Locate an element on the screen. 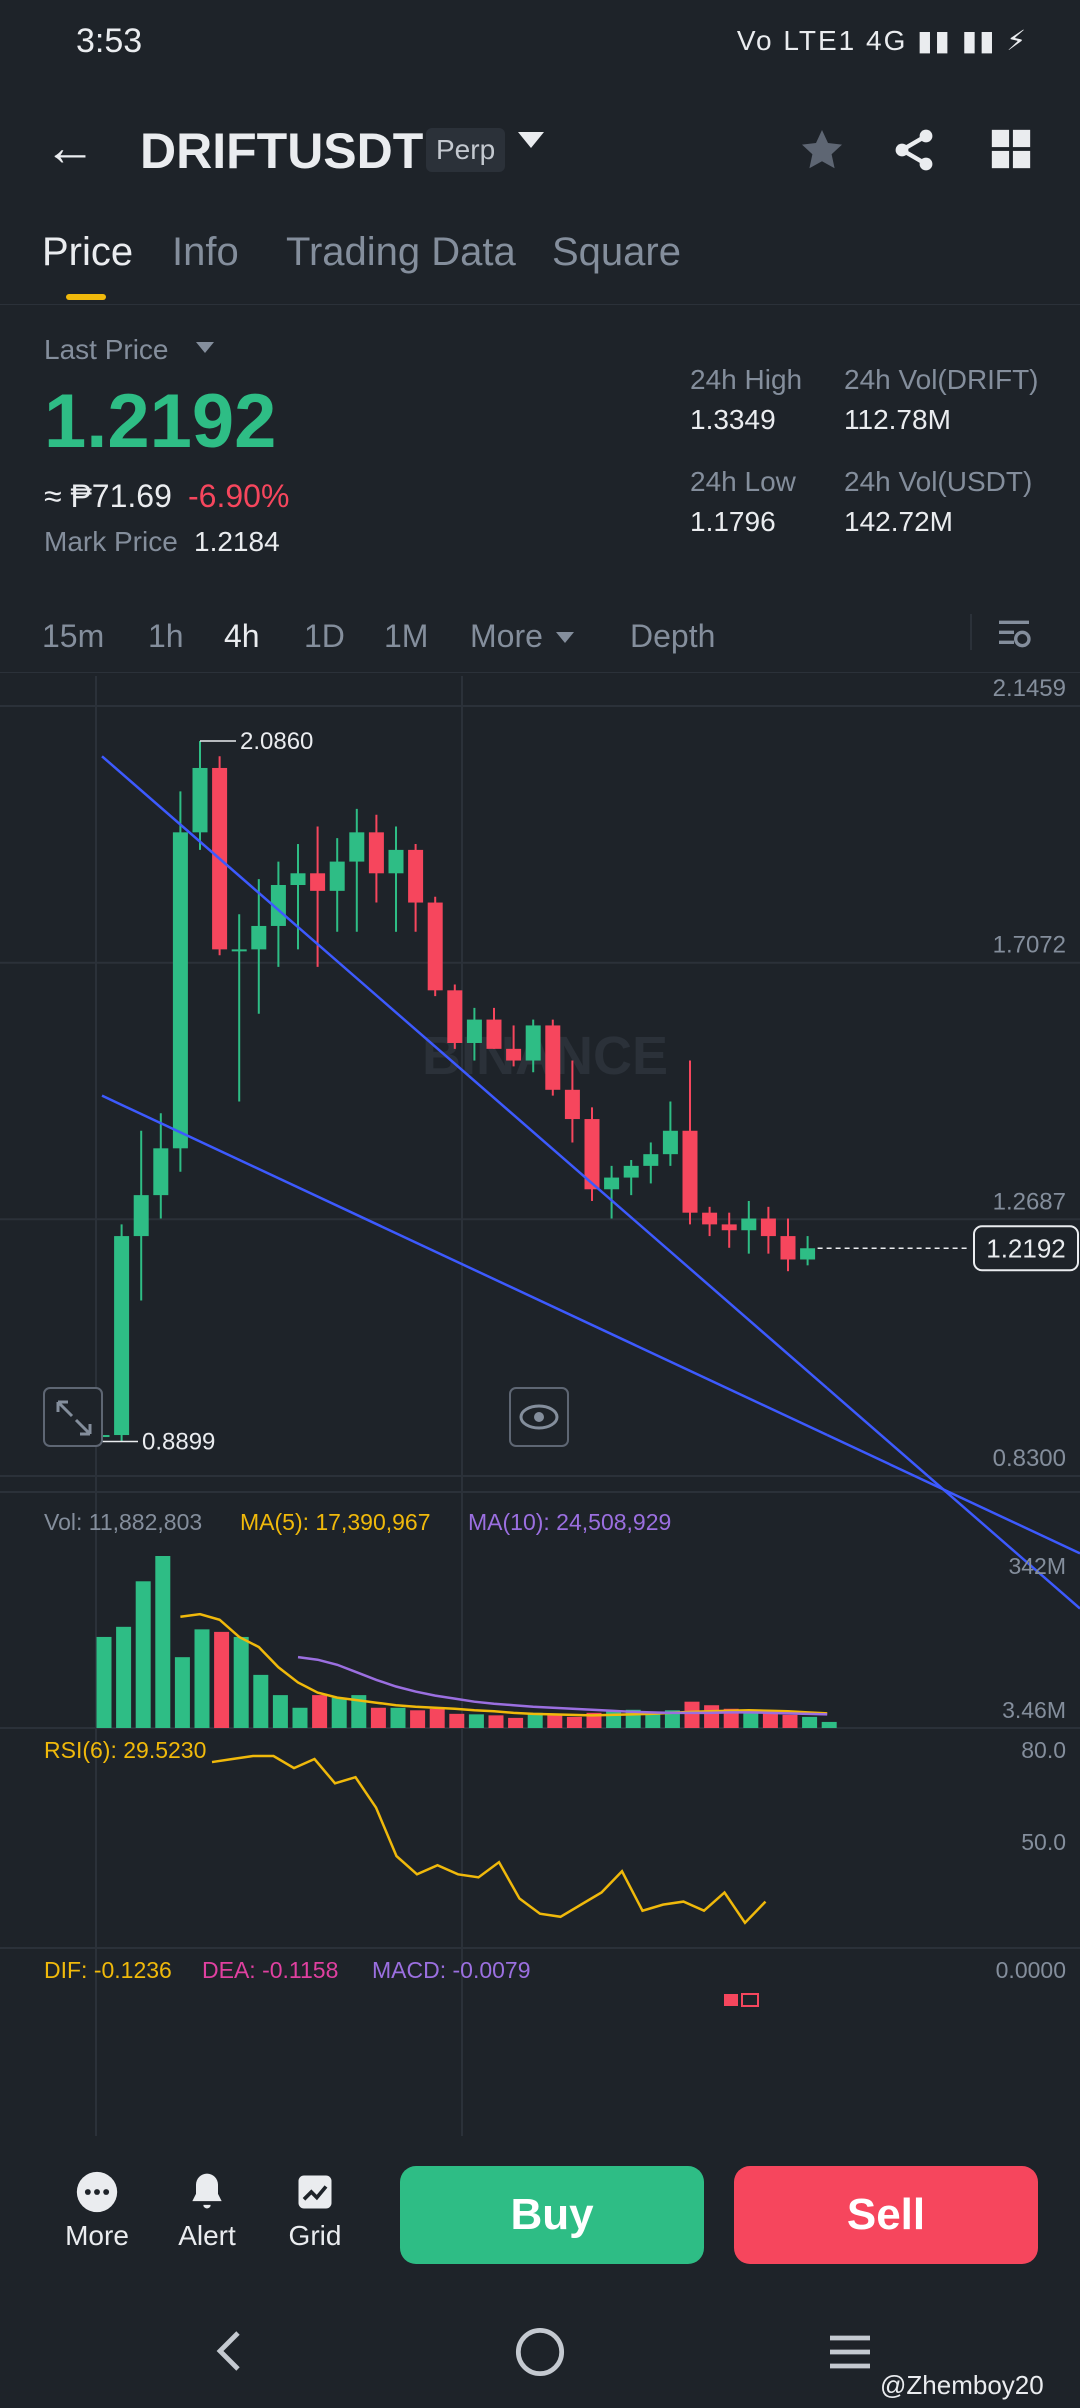 This screenshot has height=2408, width=1080. interval-1h: 1h is located at coordinates (166, 636).